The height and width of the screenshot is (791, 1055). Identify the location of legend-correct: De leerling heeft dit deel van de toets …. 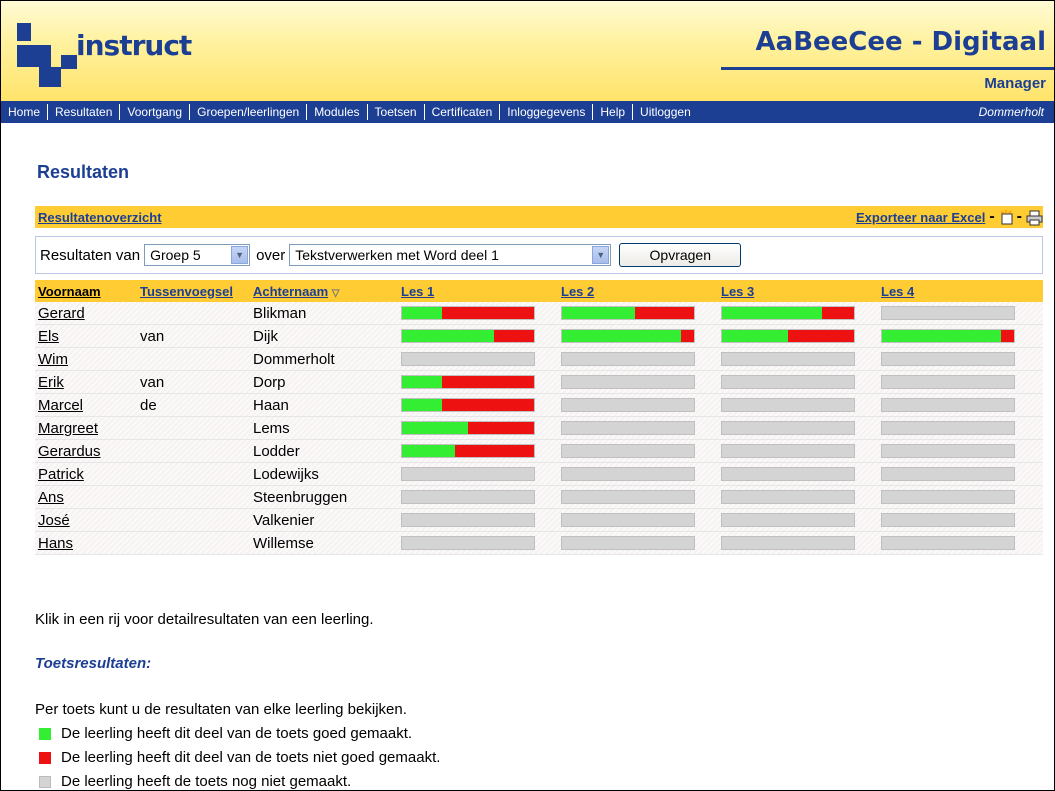
(225, 733).